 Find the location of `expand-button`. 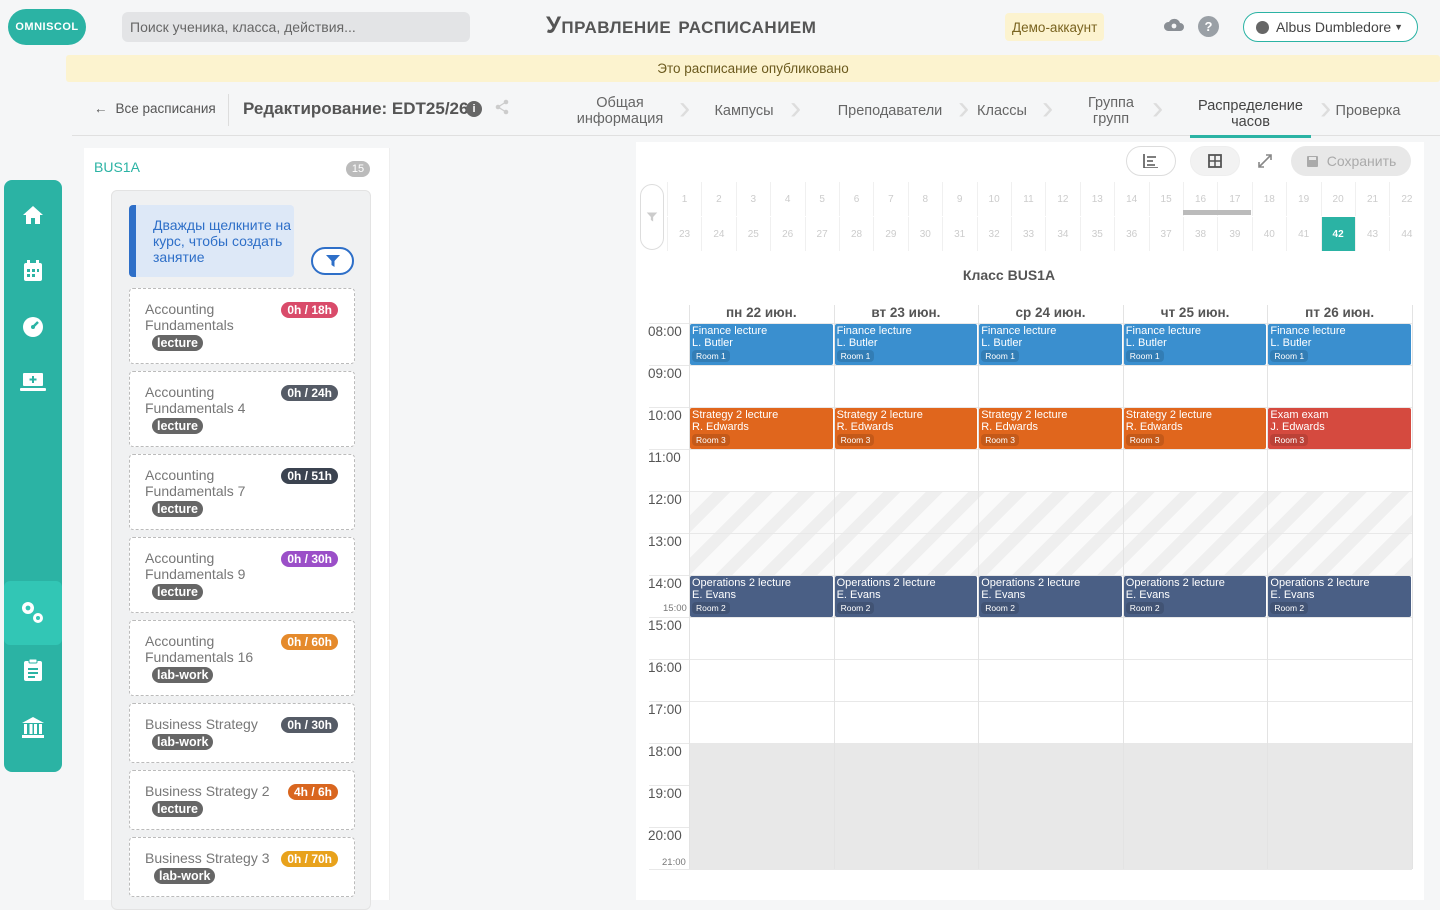

expand-button is located at coordinates (1265, 161).